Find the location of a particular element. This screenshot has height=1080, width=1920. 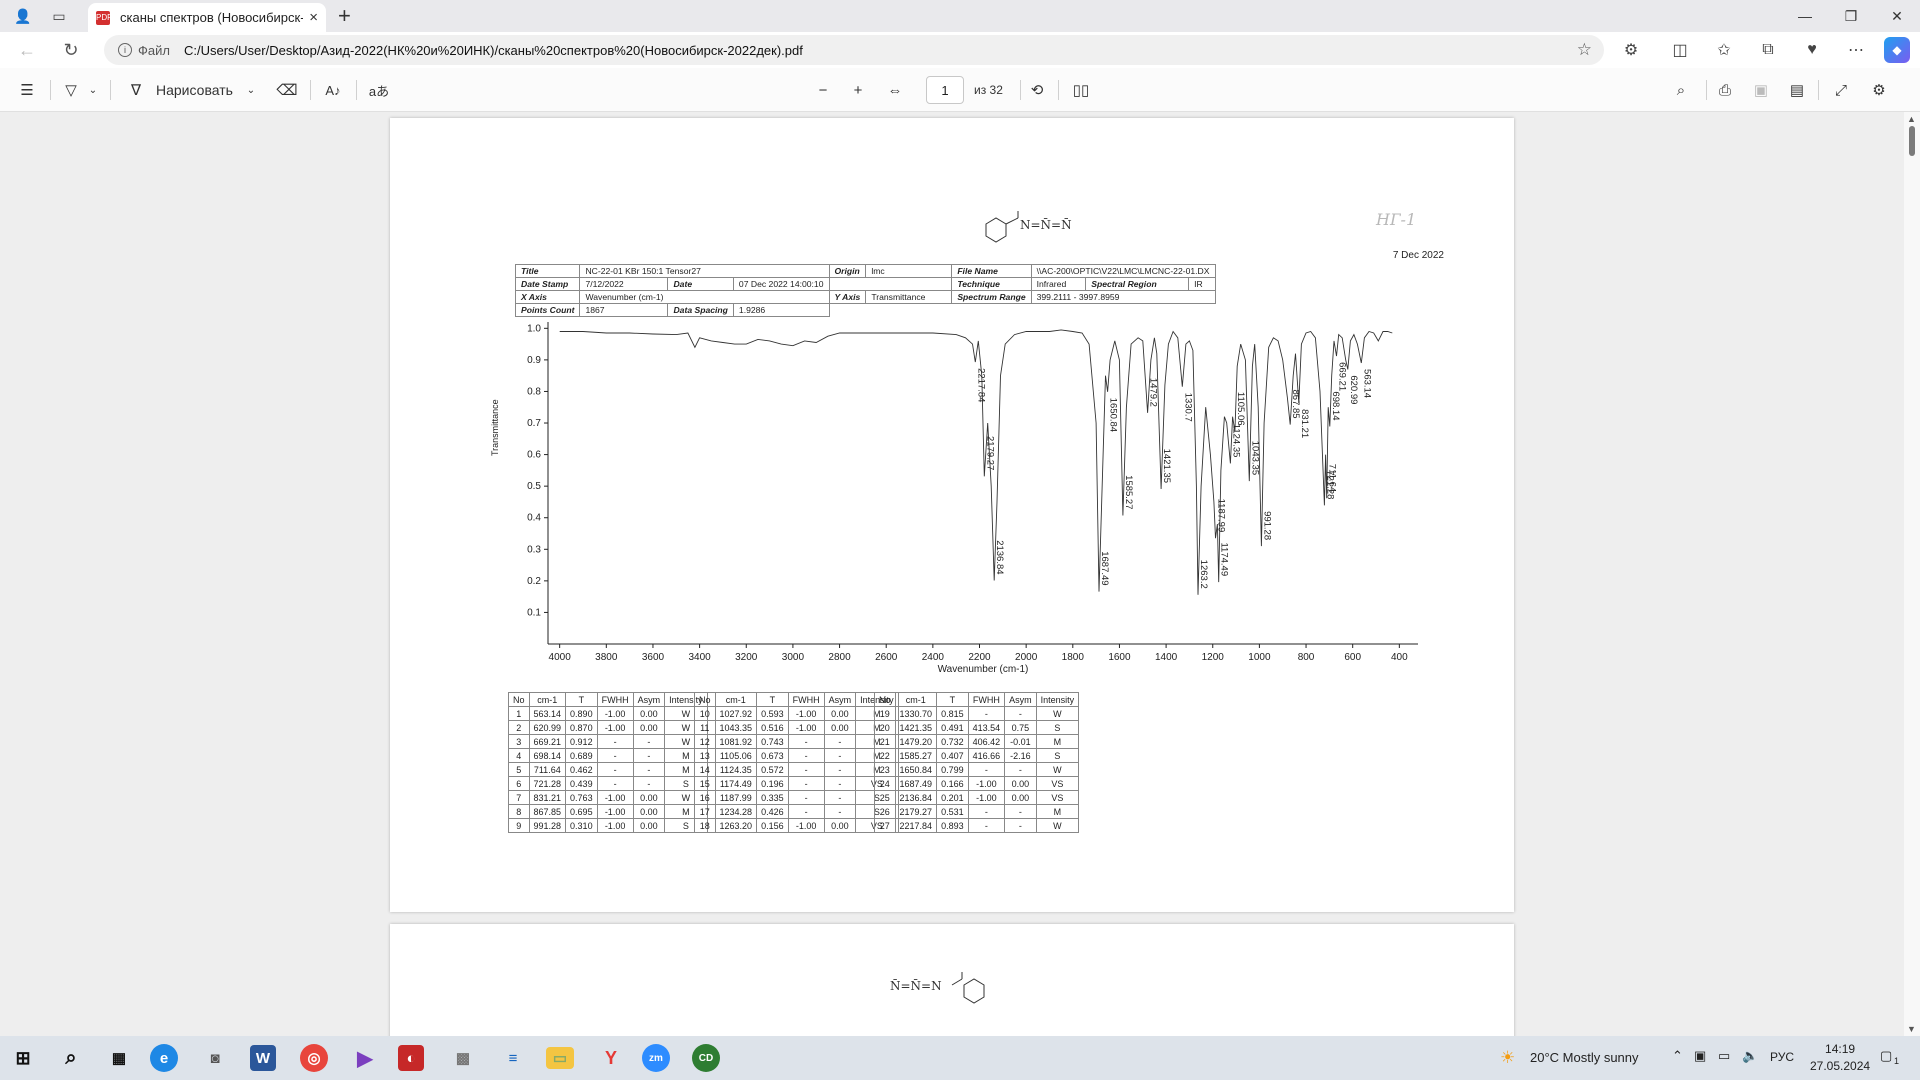

profile-icon: 👤 is located at coordinates (23, 16).